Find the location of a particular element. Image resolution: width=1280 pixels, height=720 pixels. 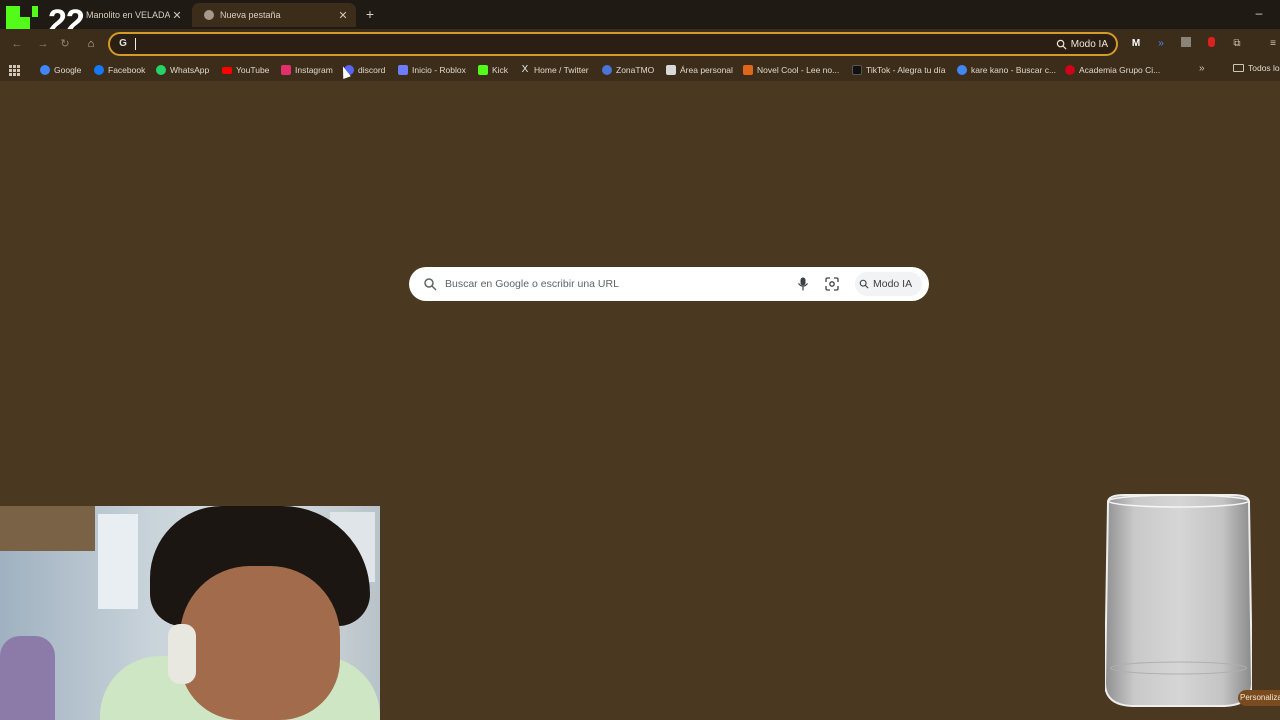

bookmark-instagram: Instagram is located at coordinates (307, 70).